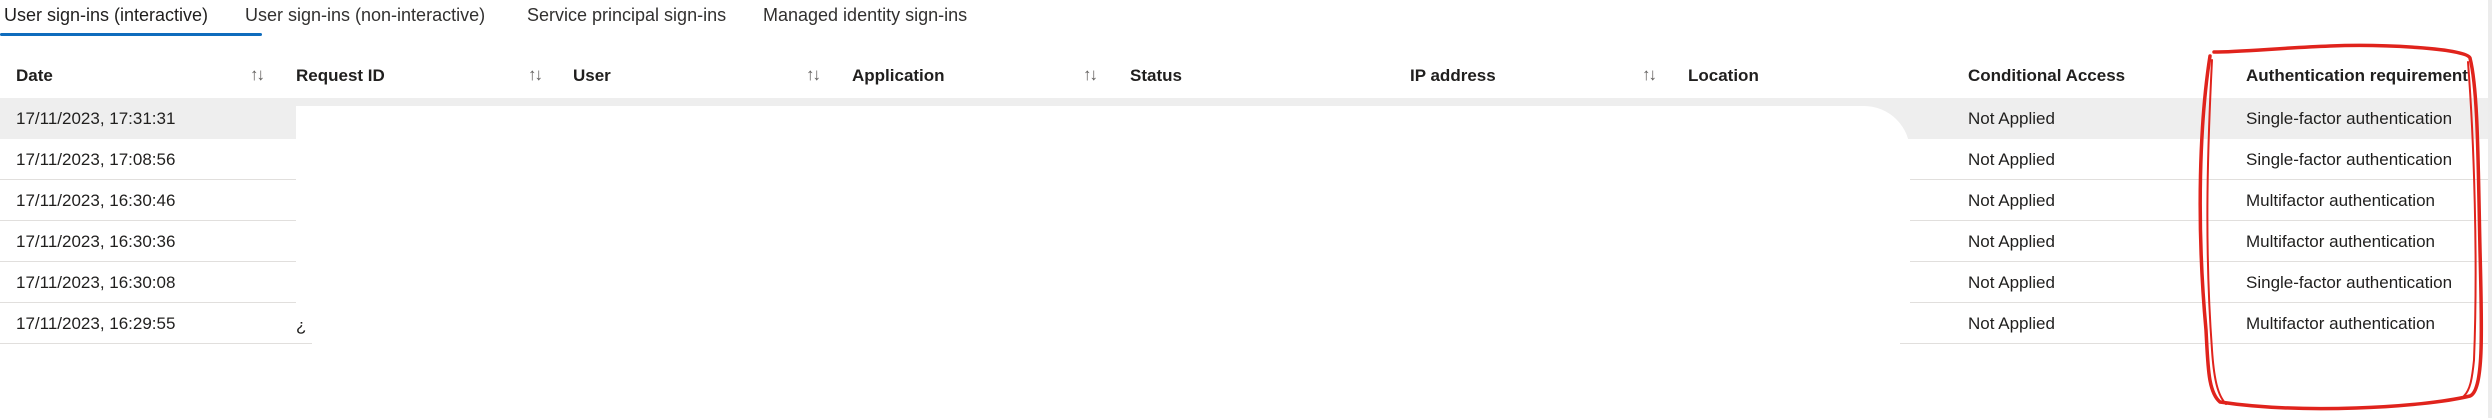  Describe the element at coordinates (2357, 76) in the screenshot. I see `column-header-authentication-requirement: Authentication requirement` at that location.